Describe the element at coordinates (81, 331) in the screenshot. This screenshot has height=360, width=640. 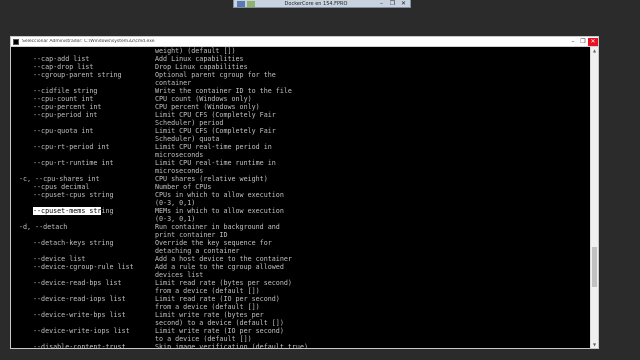
I see `option-name: --device-write-iops list` at that location.